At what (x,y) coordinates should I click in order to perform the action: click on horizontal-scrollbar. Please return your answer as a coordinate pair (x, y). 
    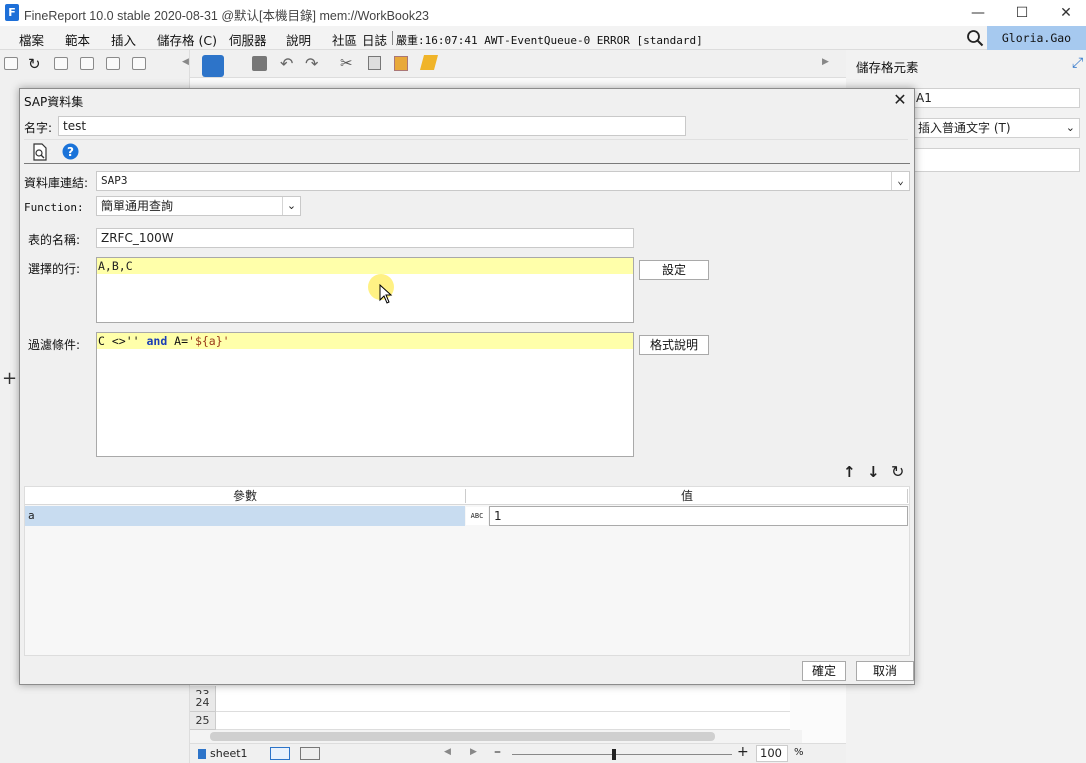
    Looking at the image, I should click on (496, 736).